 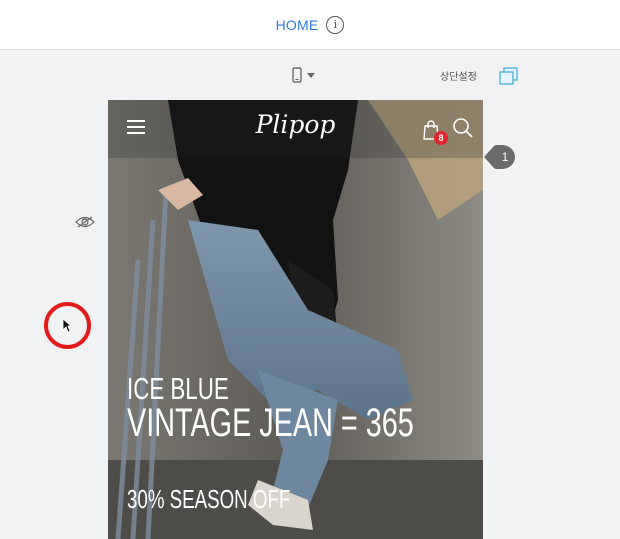 What do you see at coordinates (311, 75) in the screenshot?
I see `chevron-down-icon` at bounding box center [311, 75].